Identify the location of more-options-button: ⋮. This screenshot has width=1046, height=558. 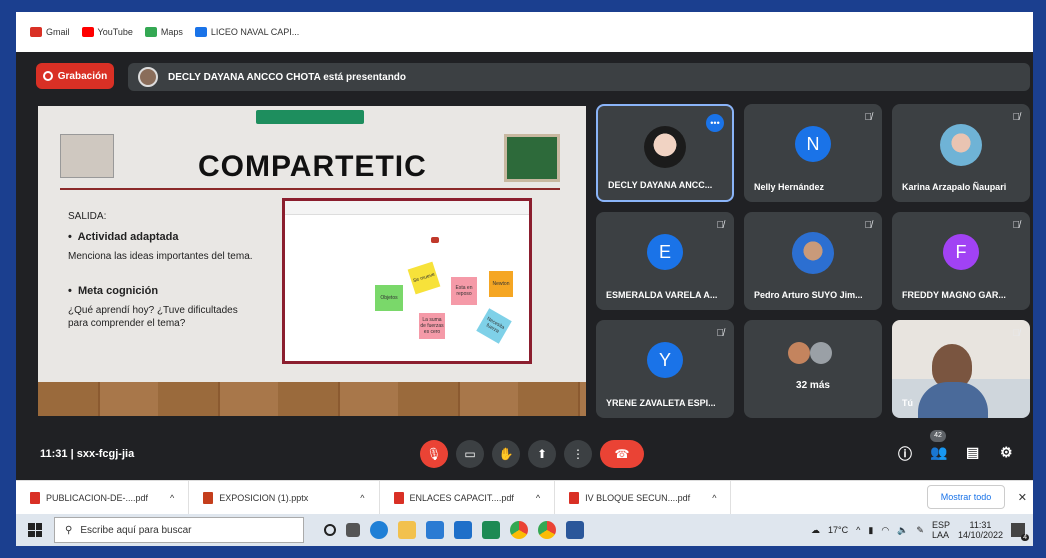
(578, 454).